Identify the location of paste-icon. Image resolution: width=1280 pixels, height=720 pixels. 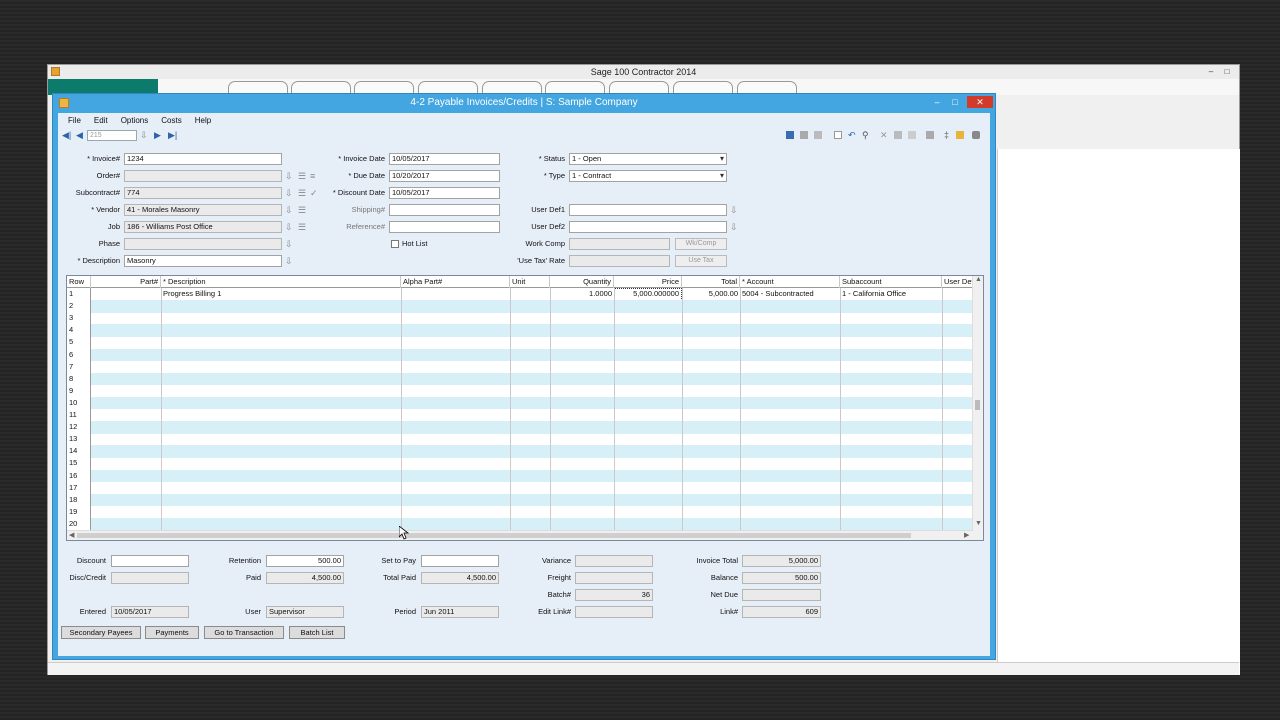
(912, 135).